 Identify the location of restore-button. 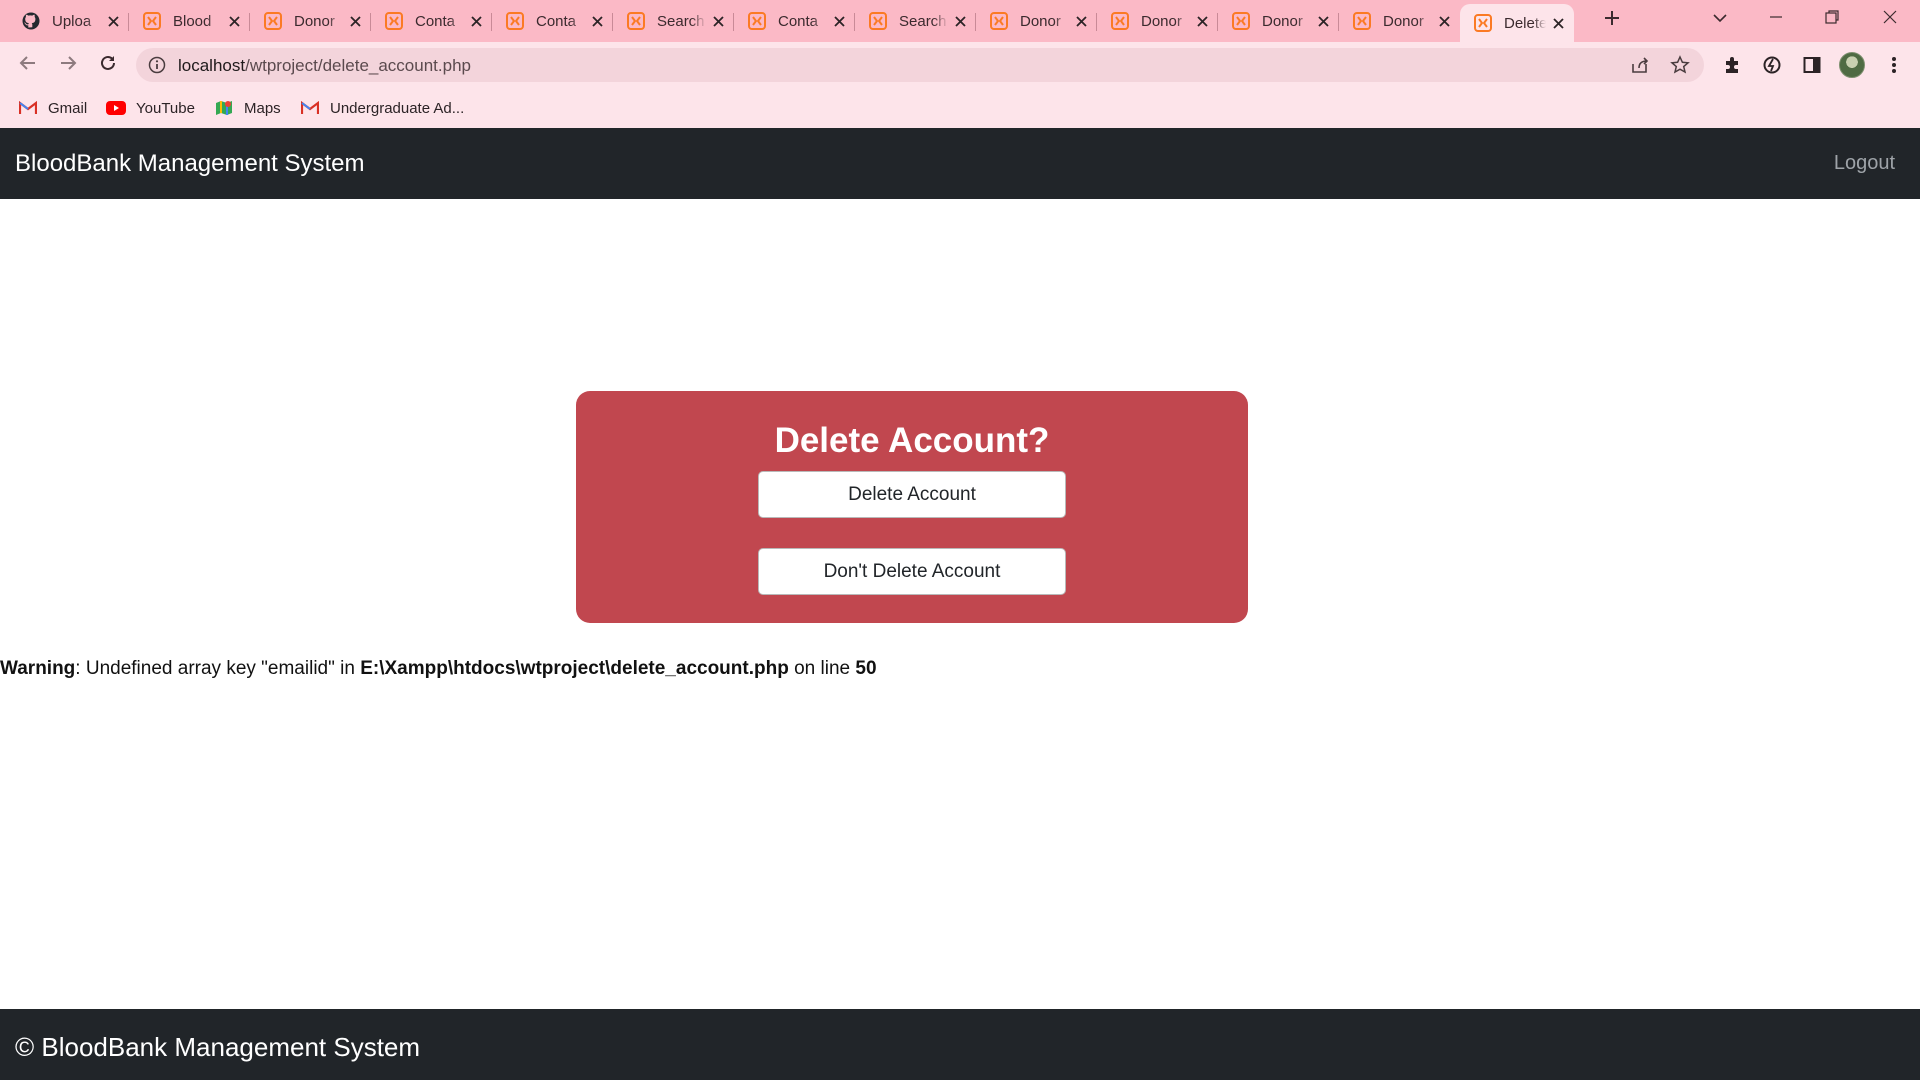
(1832, 19).